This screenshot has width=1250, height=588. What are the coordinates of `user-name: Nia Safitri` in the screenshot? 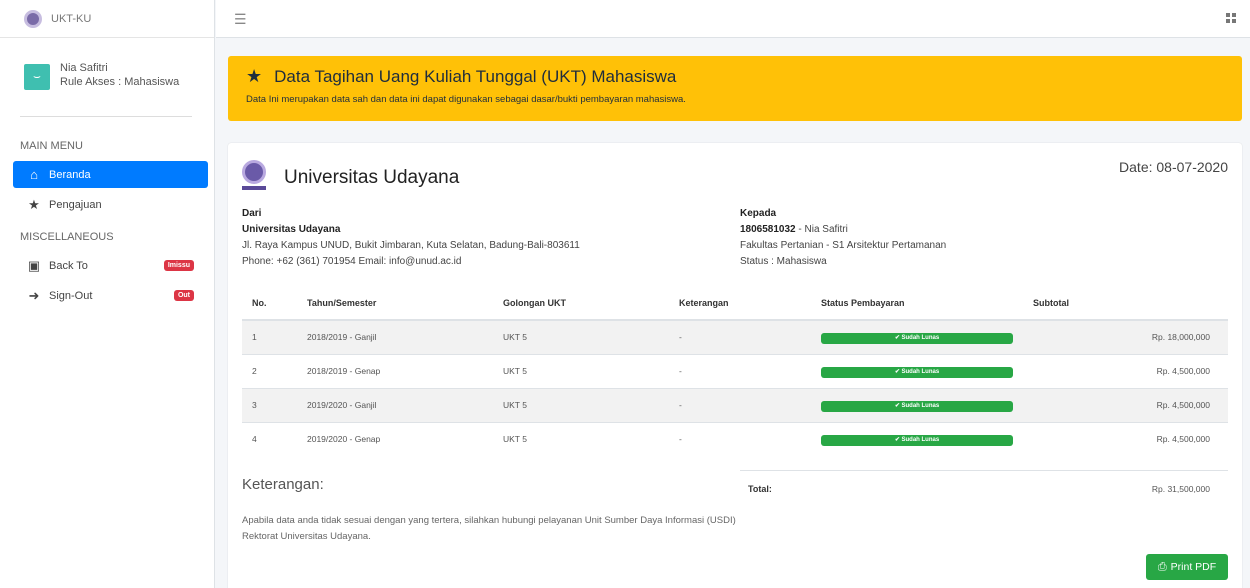 It's located at (119, 68).